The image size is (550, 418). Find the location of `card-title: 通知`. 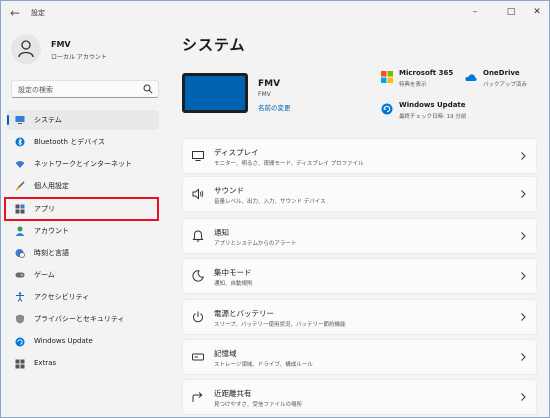

card-title: 通知 is located at coordinates (221, 232).